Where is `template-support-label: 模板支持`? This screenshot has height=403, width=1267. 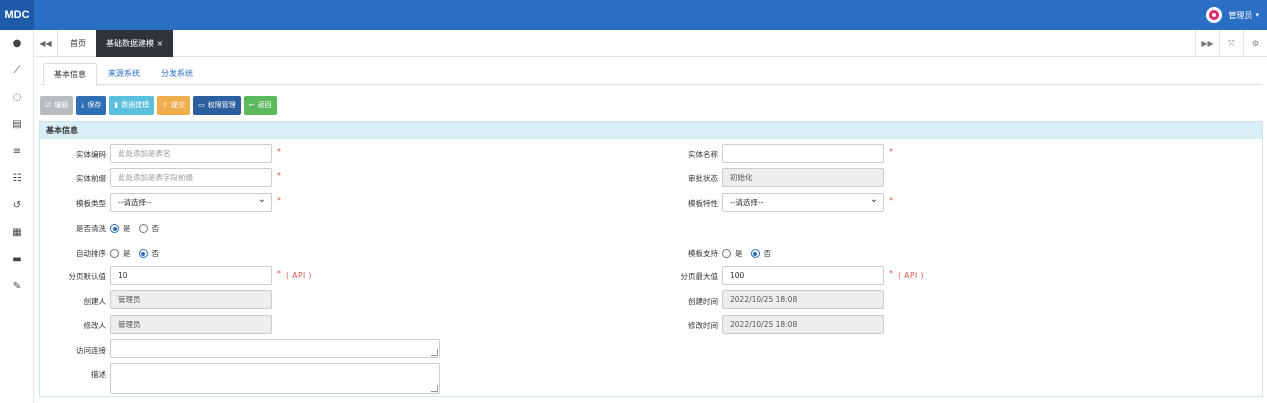
template-support-label: 模板支持 is located at coordinates (703, 253).